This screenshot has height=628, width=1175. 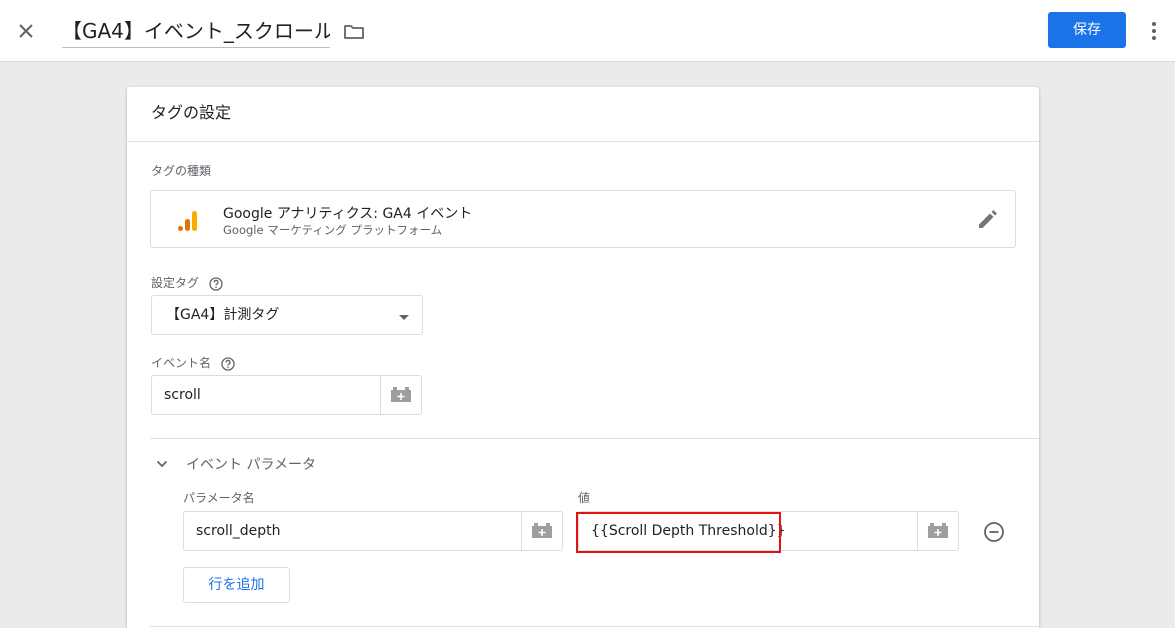 I want to click on more-options-icon, so click(x=1154, y=31).